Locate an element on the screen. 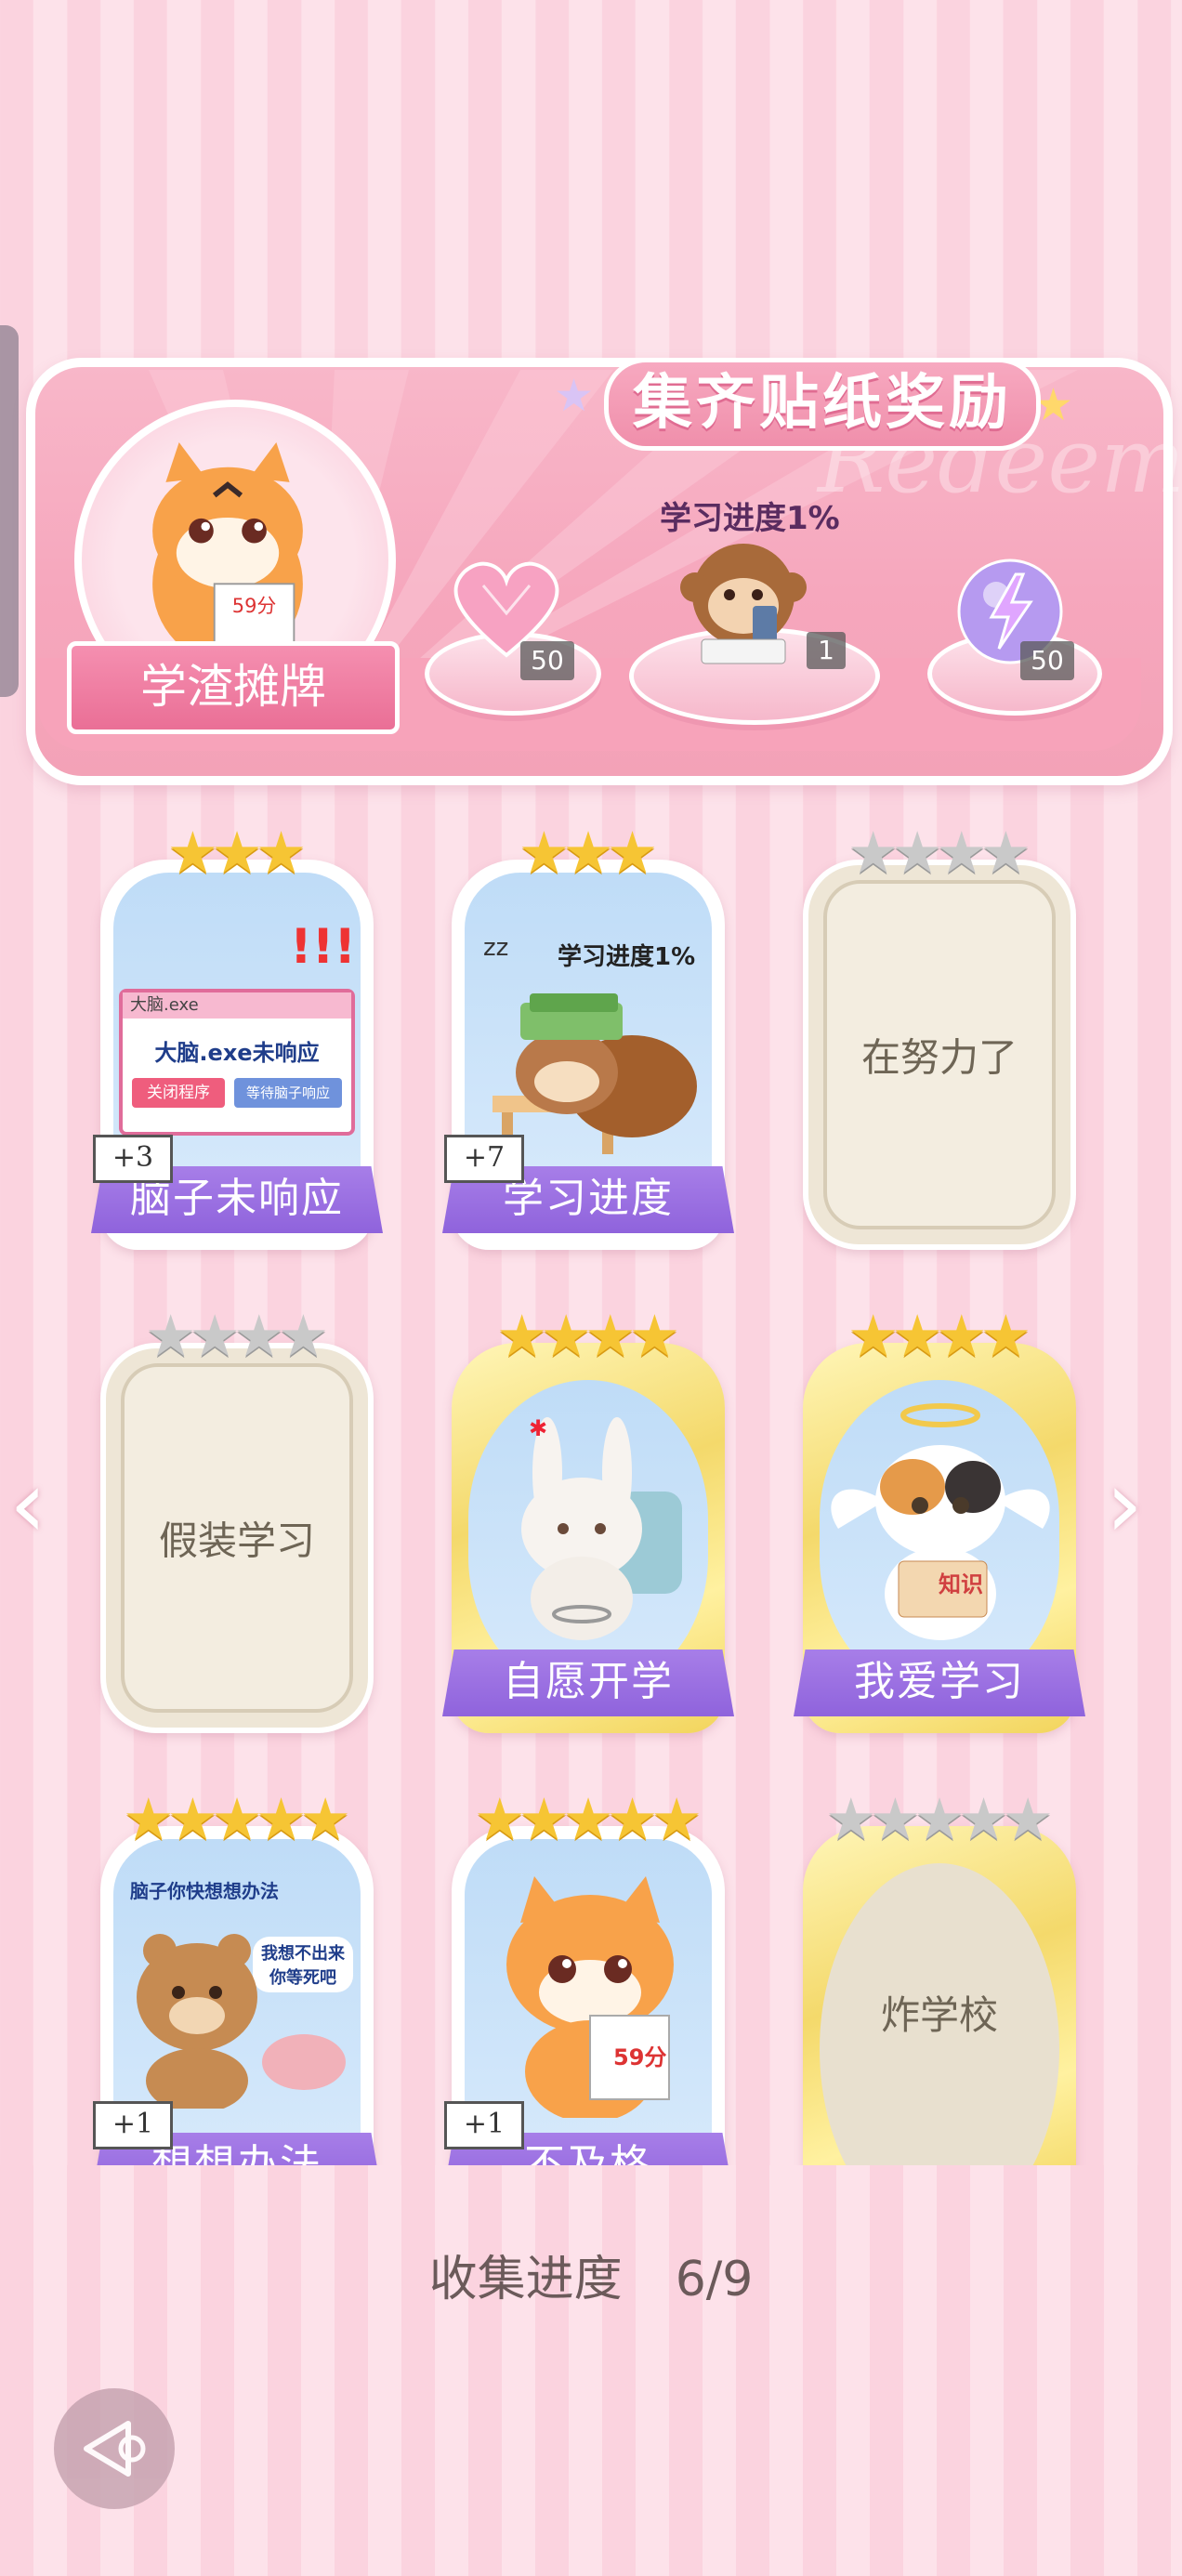 The height and width of the screenshot is (2576, 1182). sleep-zz-icon: zz is located at coordinates (496, 948).